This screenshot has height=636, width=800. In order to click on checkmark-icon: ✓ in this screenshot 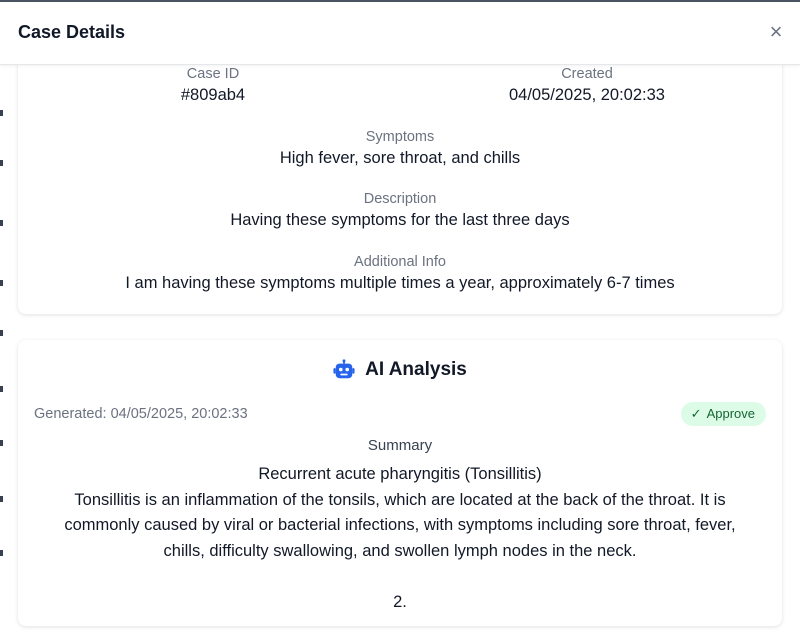, I will do `click(696, 413)`.